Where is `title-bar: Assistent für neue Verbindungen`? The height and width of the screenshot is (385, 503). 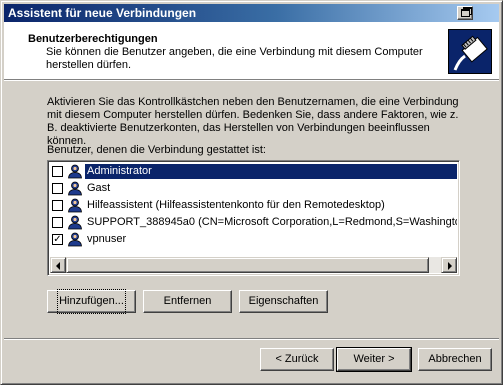
title-bar: Assistent für neue Verbindungen is located at coordinates (251, 13).